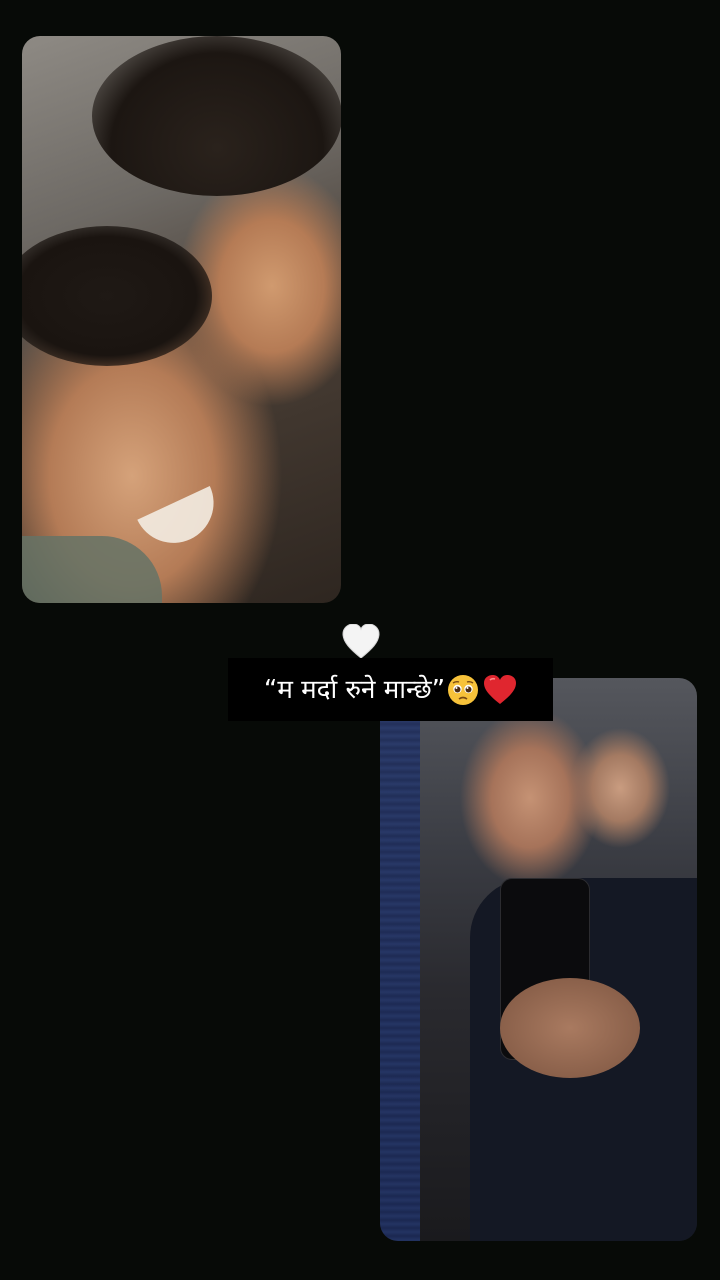 The image size is (720, 1280). I want to click on caption-text: “म मर्दा रुने मान्छे”, so click(354, 689).